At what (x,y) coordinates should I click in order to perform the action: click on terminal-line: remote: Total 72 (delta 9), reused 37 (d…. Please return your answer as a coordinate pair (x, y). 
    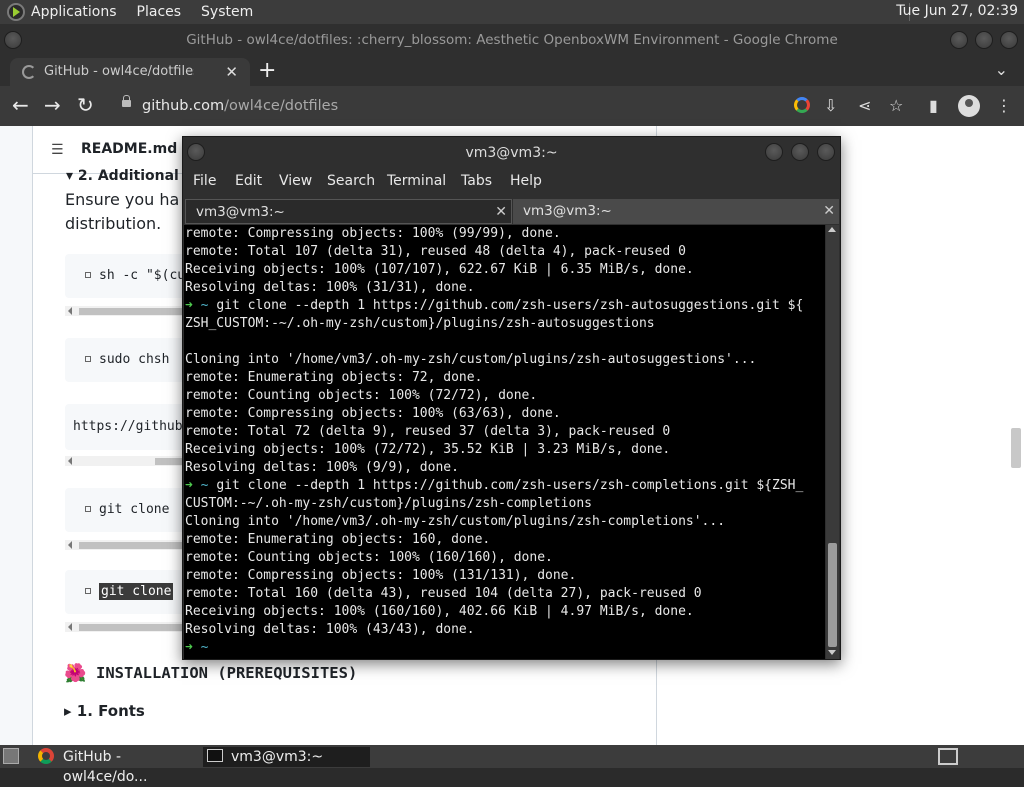
    Looking at the image, I should click on (428, 431).